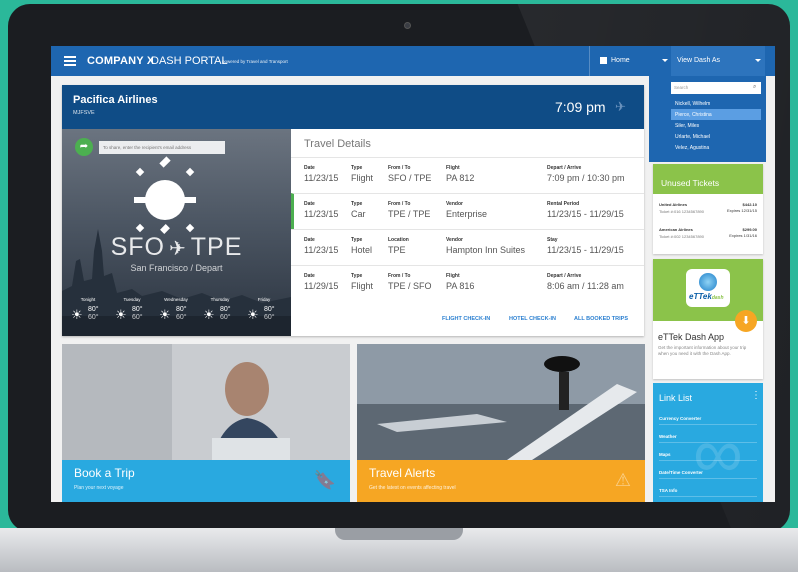 Image resolution: width=798 pixels, height=572 pixels. Describe the element at coordinates (466, 319) in the screenshot. I see `flight-checkin-link: FLIGHT CHECK-IN` at that location.